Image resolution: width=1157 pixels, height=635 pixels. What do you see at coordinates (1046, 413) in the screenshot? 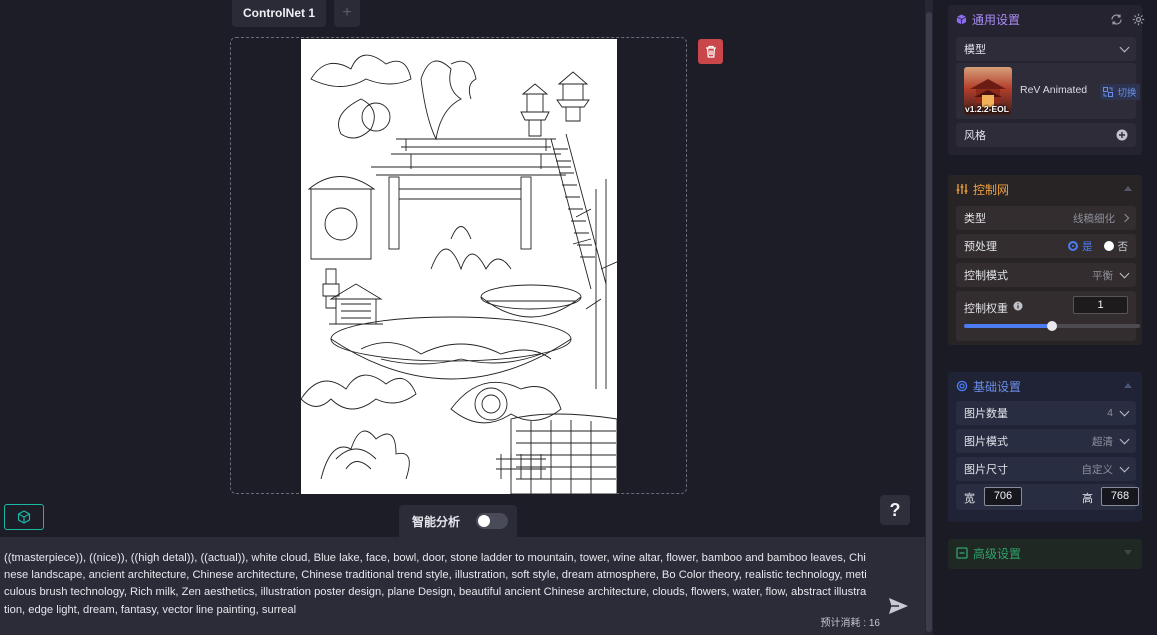
I see `image-count-row: 图片数量 4` at bounding box center [1046, 413].